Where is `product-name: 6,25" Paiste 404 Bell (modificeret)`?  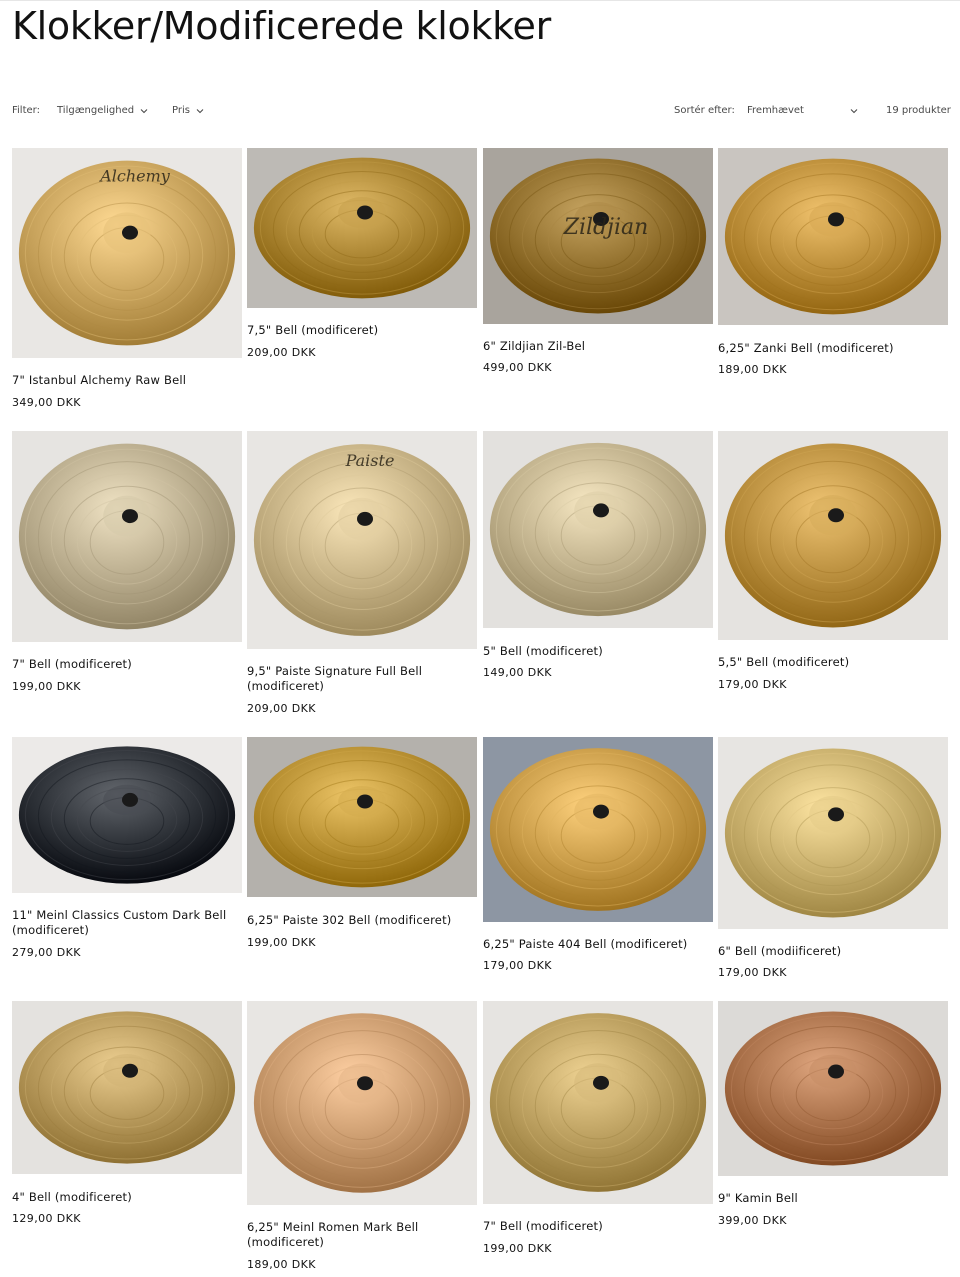
product-name: 6,25" Paiste 404 Bell (modificeret) is located at coordinates (585, 944).